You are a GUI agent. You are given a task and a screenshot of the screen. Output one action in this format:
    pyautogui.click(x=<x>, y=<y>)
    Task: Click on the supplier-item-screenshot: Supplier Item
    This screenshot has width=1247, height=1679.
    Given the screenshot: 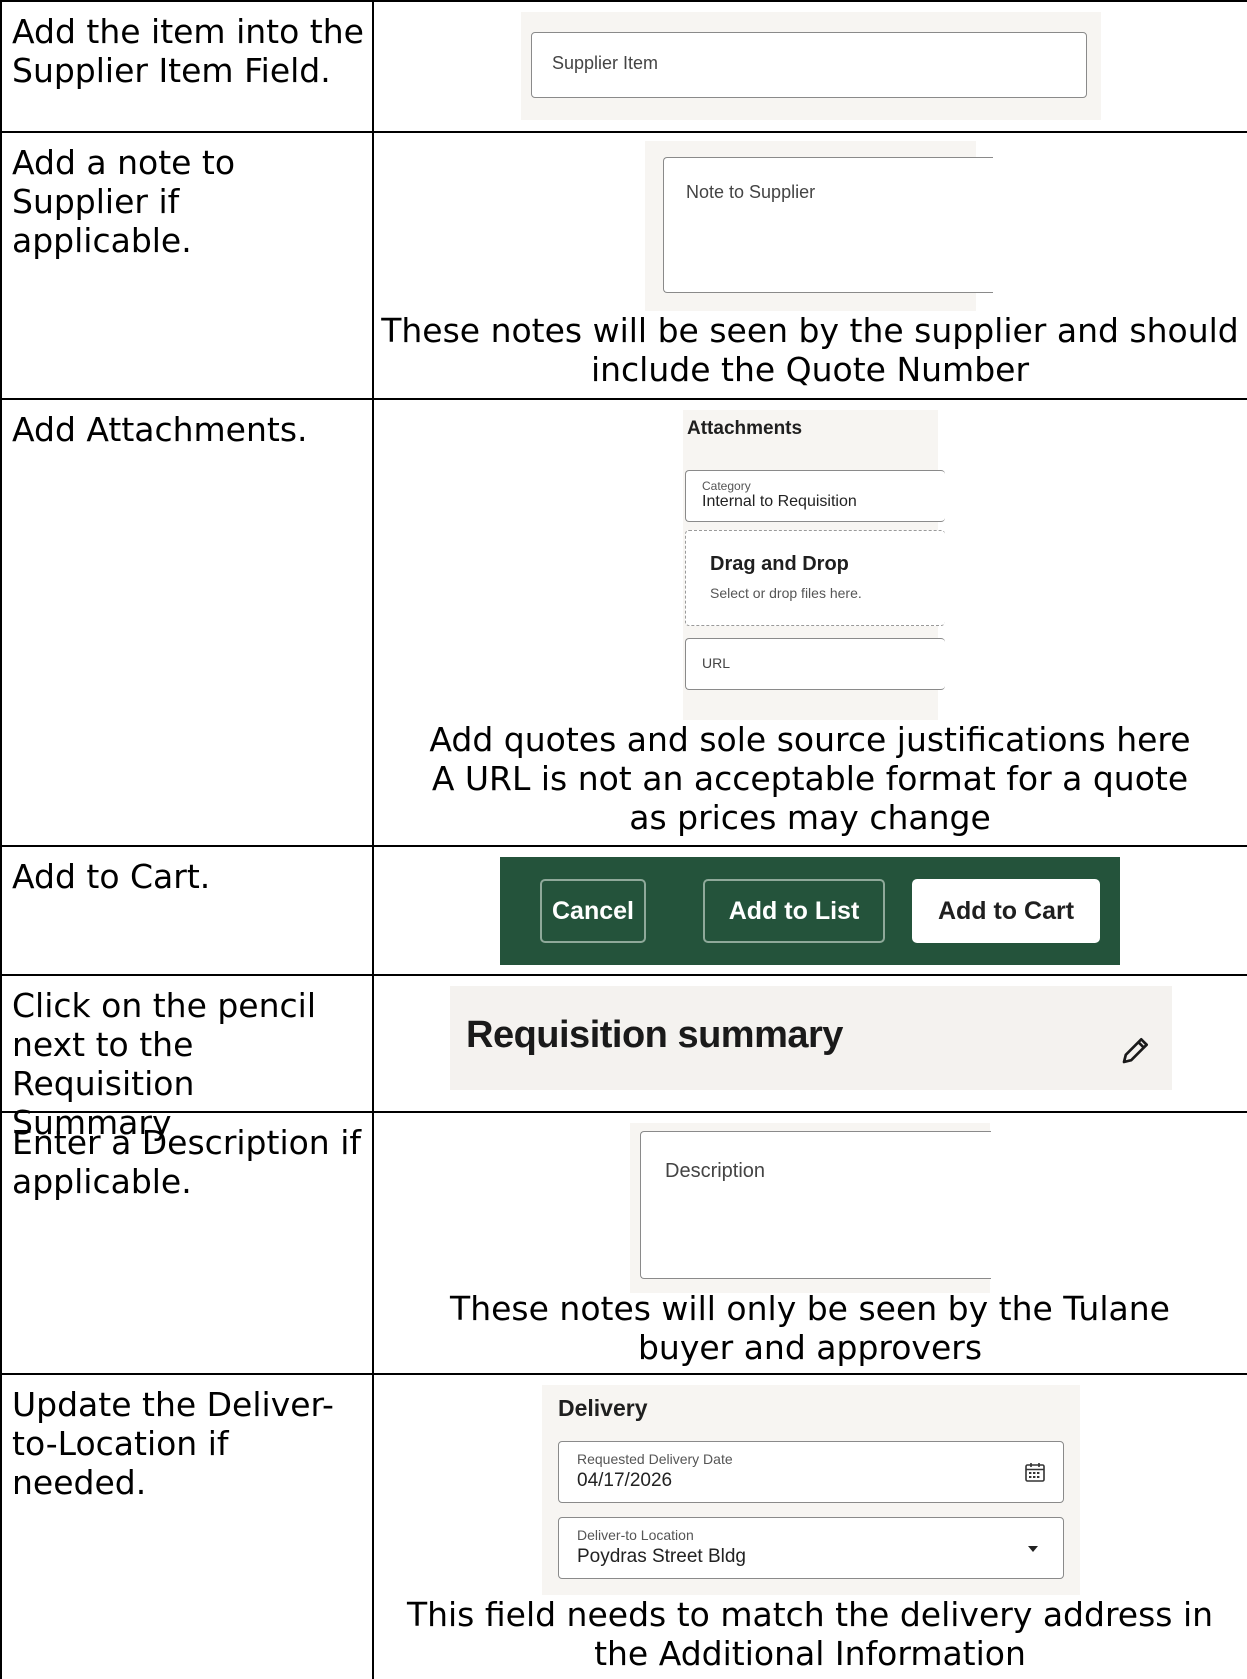 What is the action you would take?
    pyautogui.click(x=811, y=66)
    